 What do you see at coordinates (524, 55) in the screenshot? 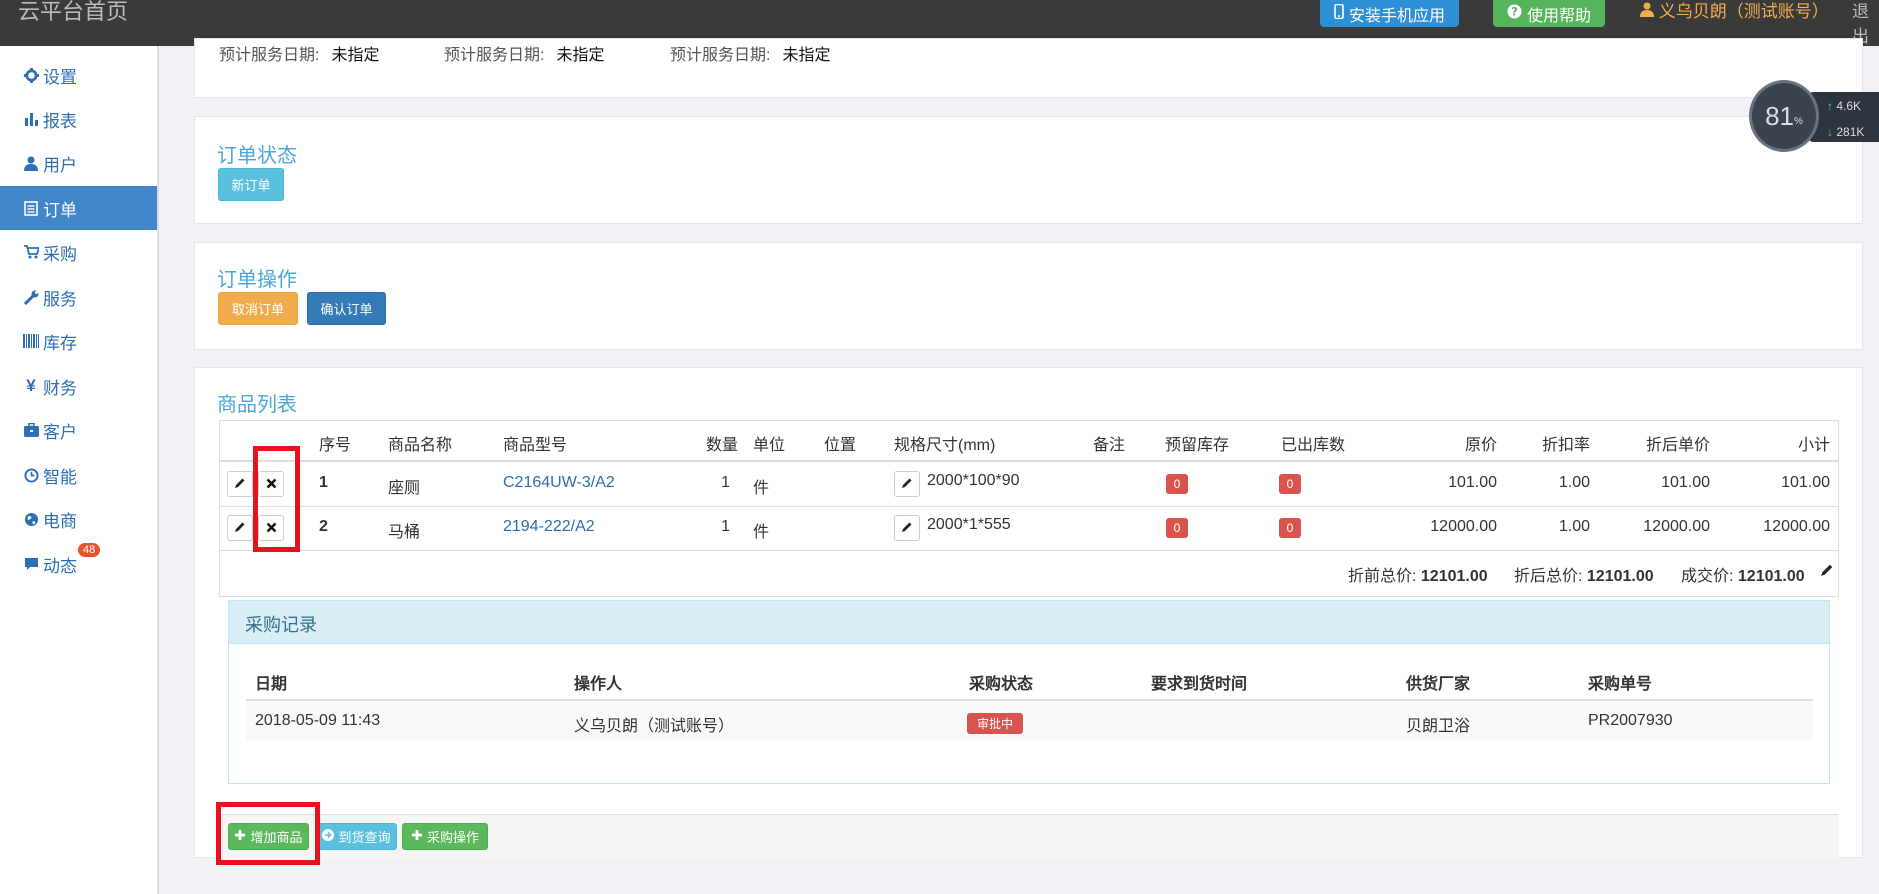
I see `service-date-2: 预计服务日期: 未指定` at bounding box center [524, 55].